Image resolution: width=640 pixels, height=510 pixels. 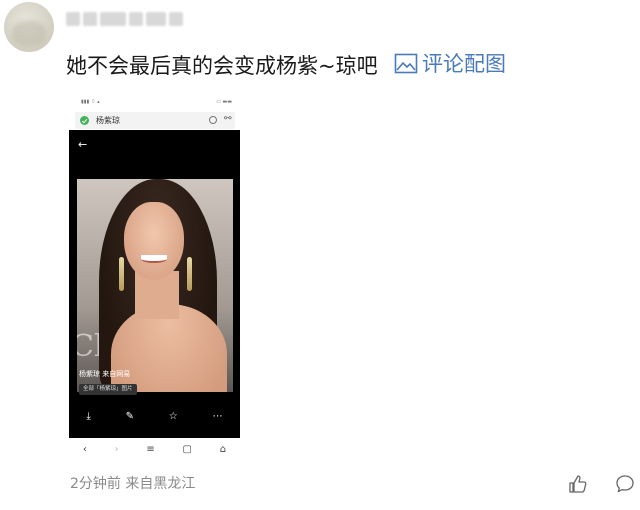 What do you see at coordinates (84, 120) in the screenshot?
I see `shield-icon` at bounding box center [84, 120].